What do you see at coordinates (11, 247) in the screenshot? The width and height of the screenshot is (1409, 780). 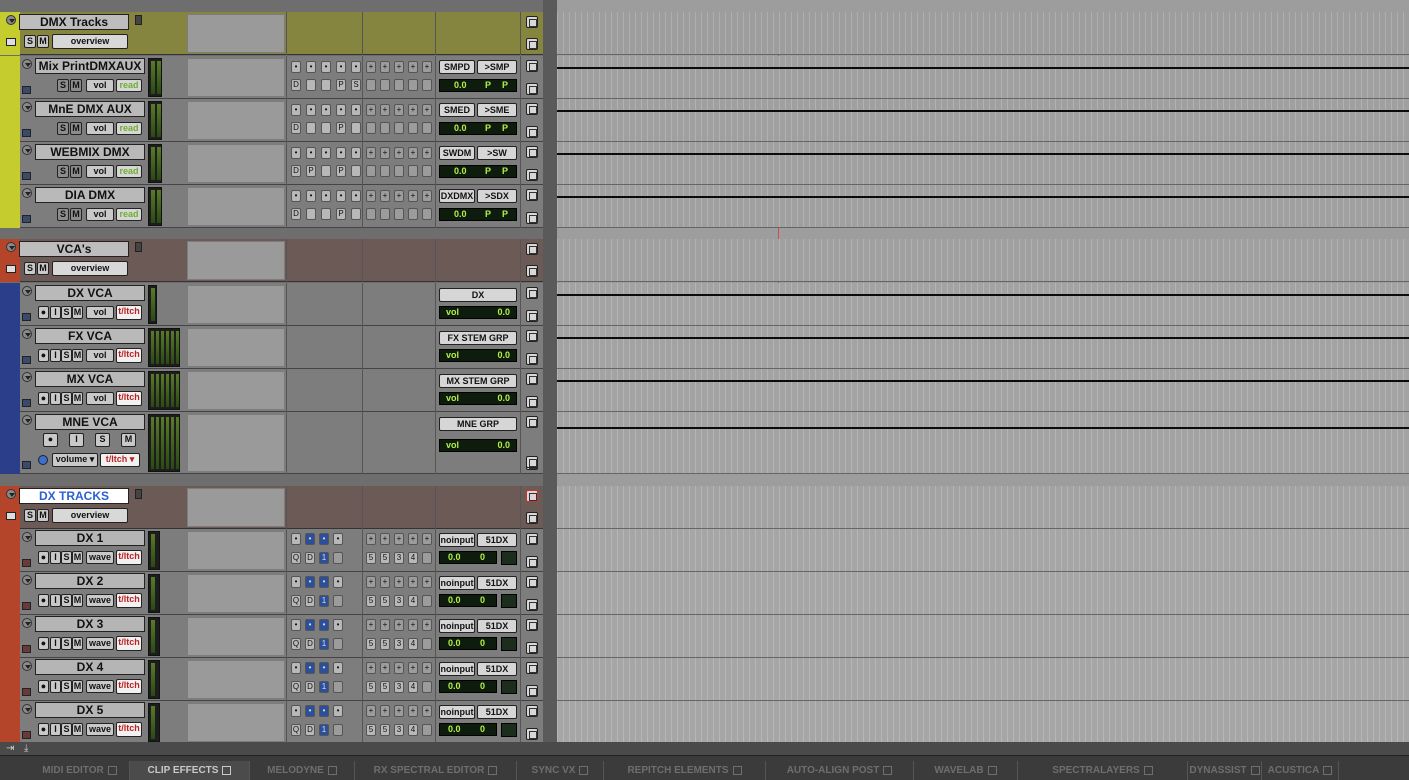 I see `folder-disclosure-icon` at bounding box center [11, 247].